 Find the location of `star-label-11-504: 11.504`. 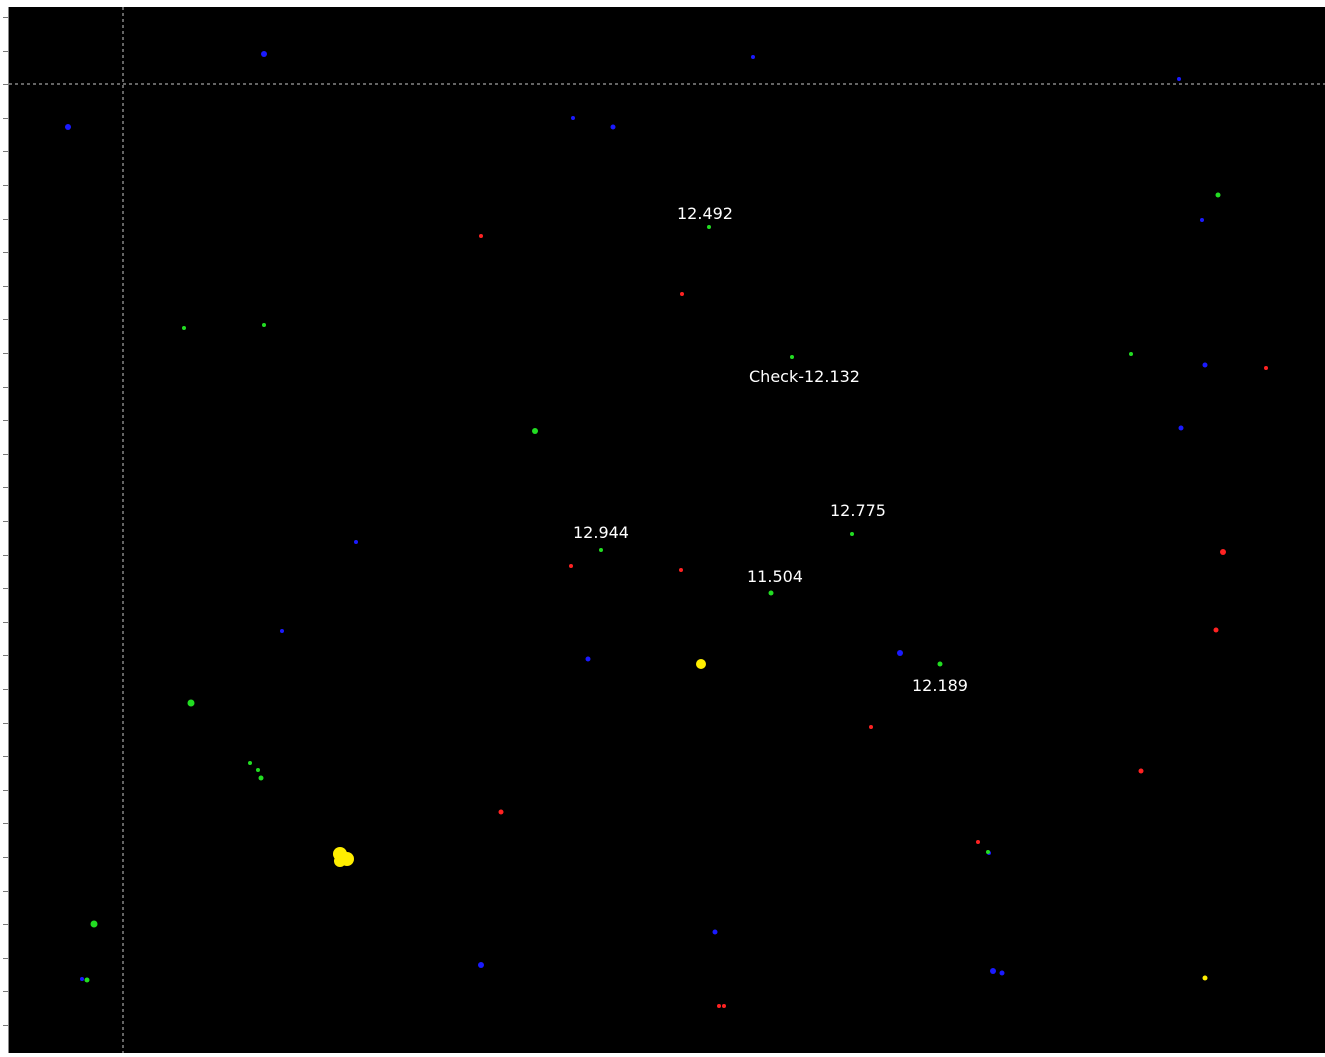

star-label-11-504: 11.504 is located at coordinates (775, 576).